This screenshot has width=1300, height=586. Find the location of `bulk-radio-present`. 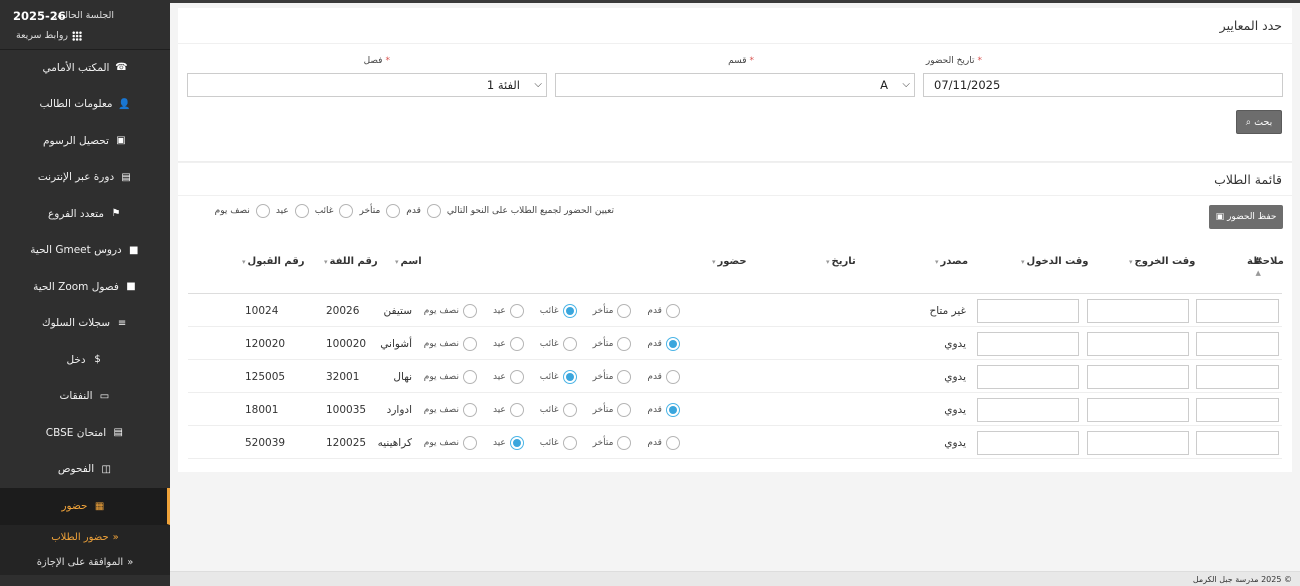

bulk-radio-present is located at coordinates (433, 211).